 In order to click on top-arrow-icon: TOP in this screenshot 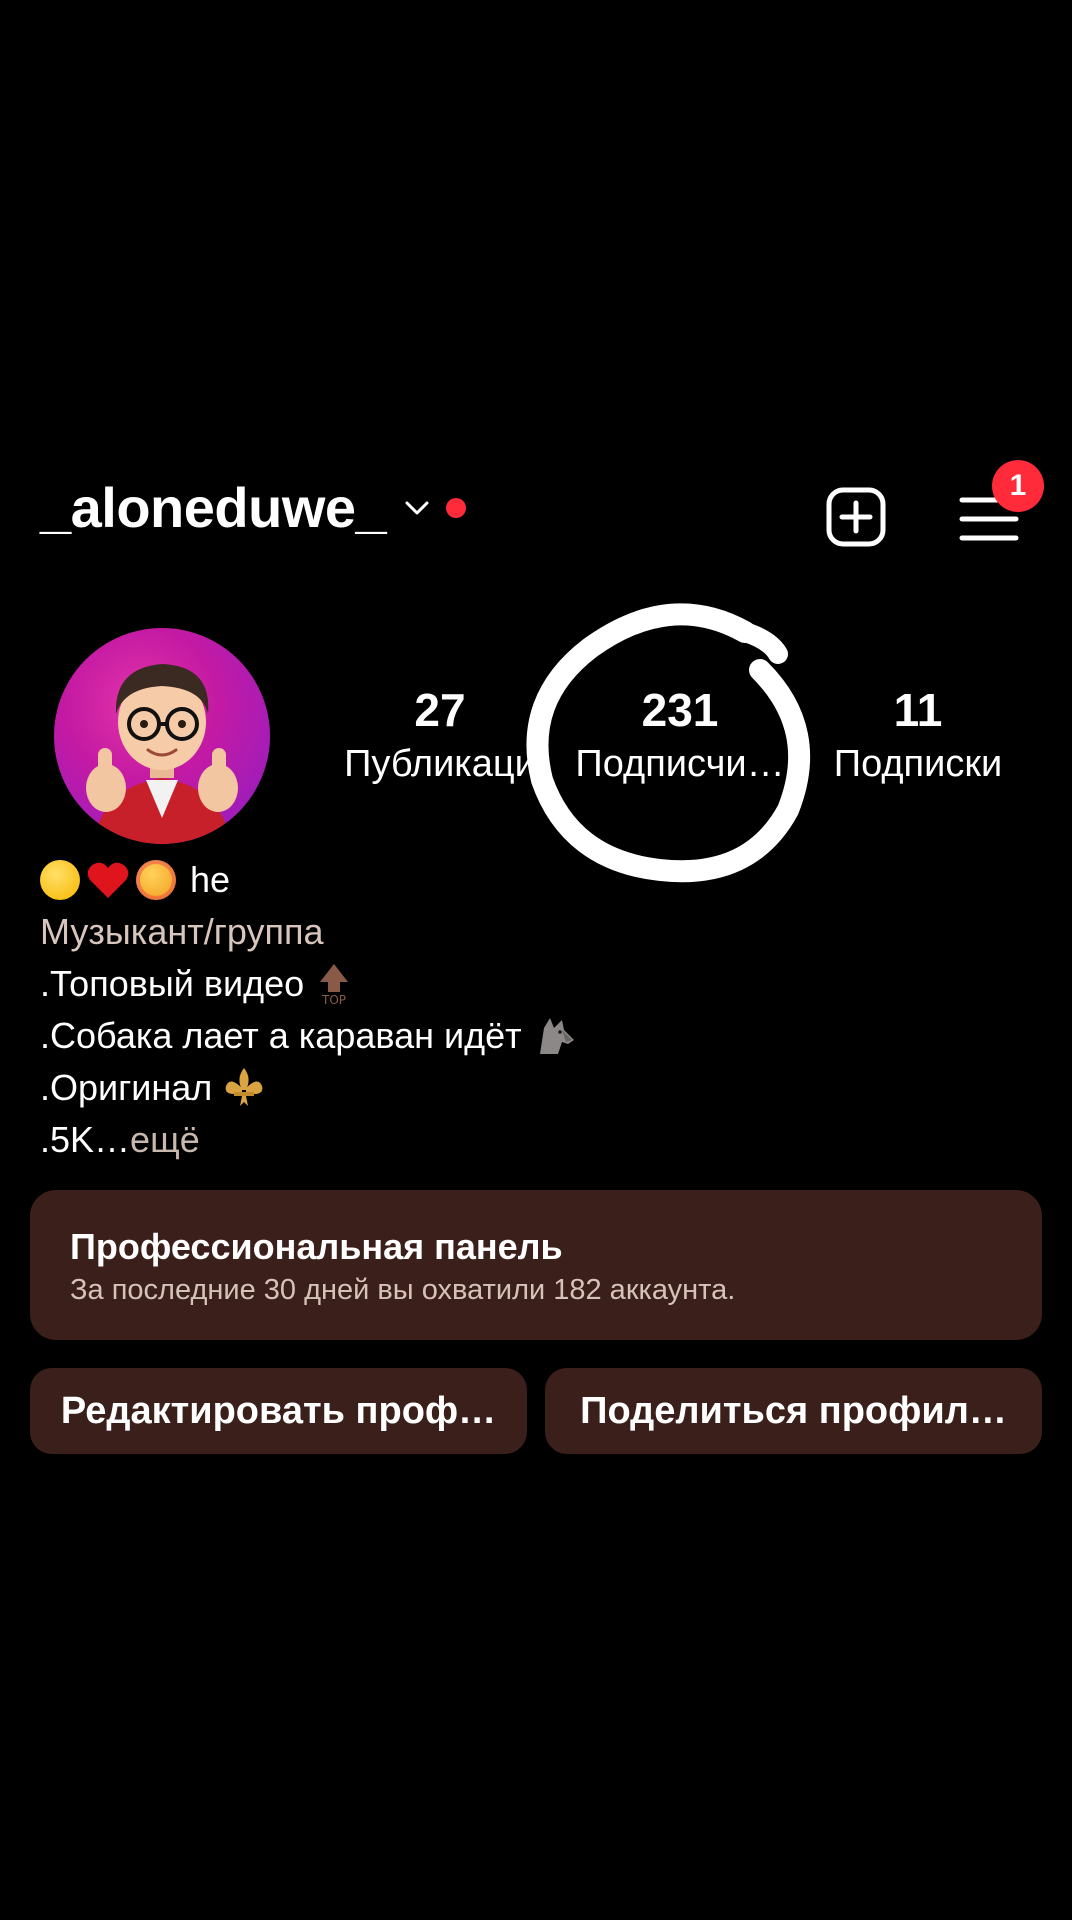, I will do `click(334, 985)`.